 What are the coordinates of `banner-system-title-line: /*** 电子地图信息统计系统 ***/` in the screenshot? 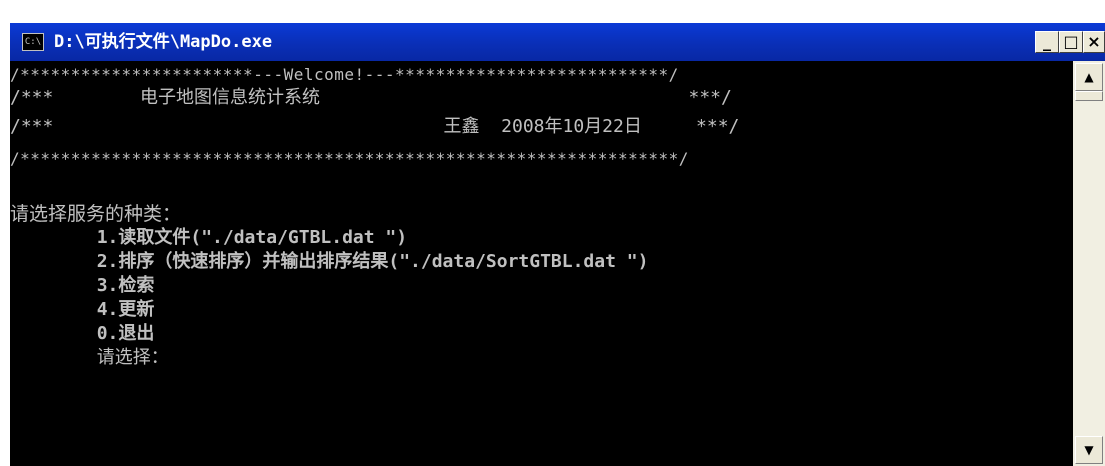 It's located at (371, 97).